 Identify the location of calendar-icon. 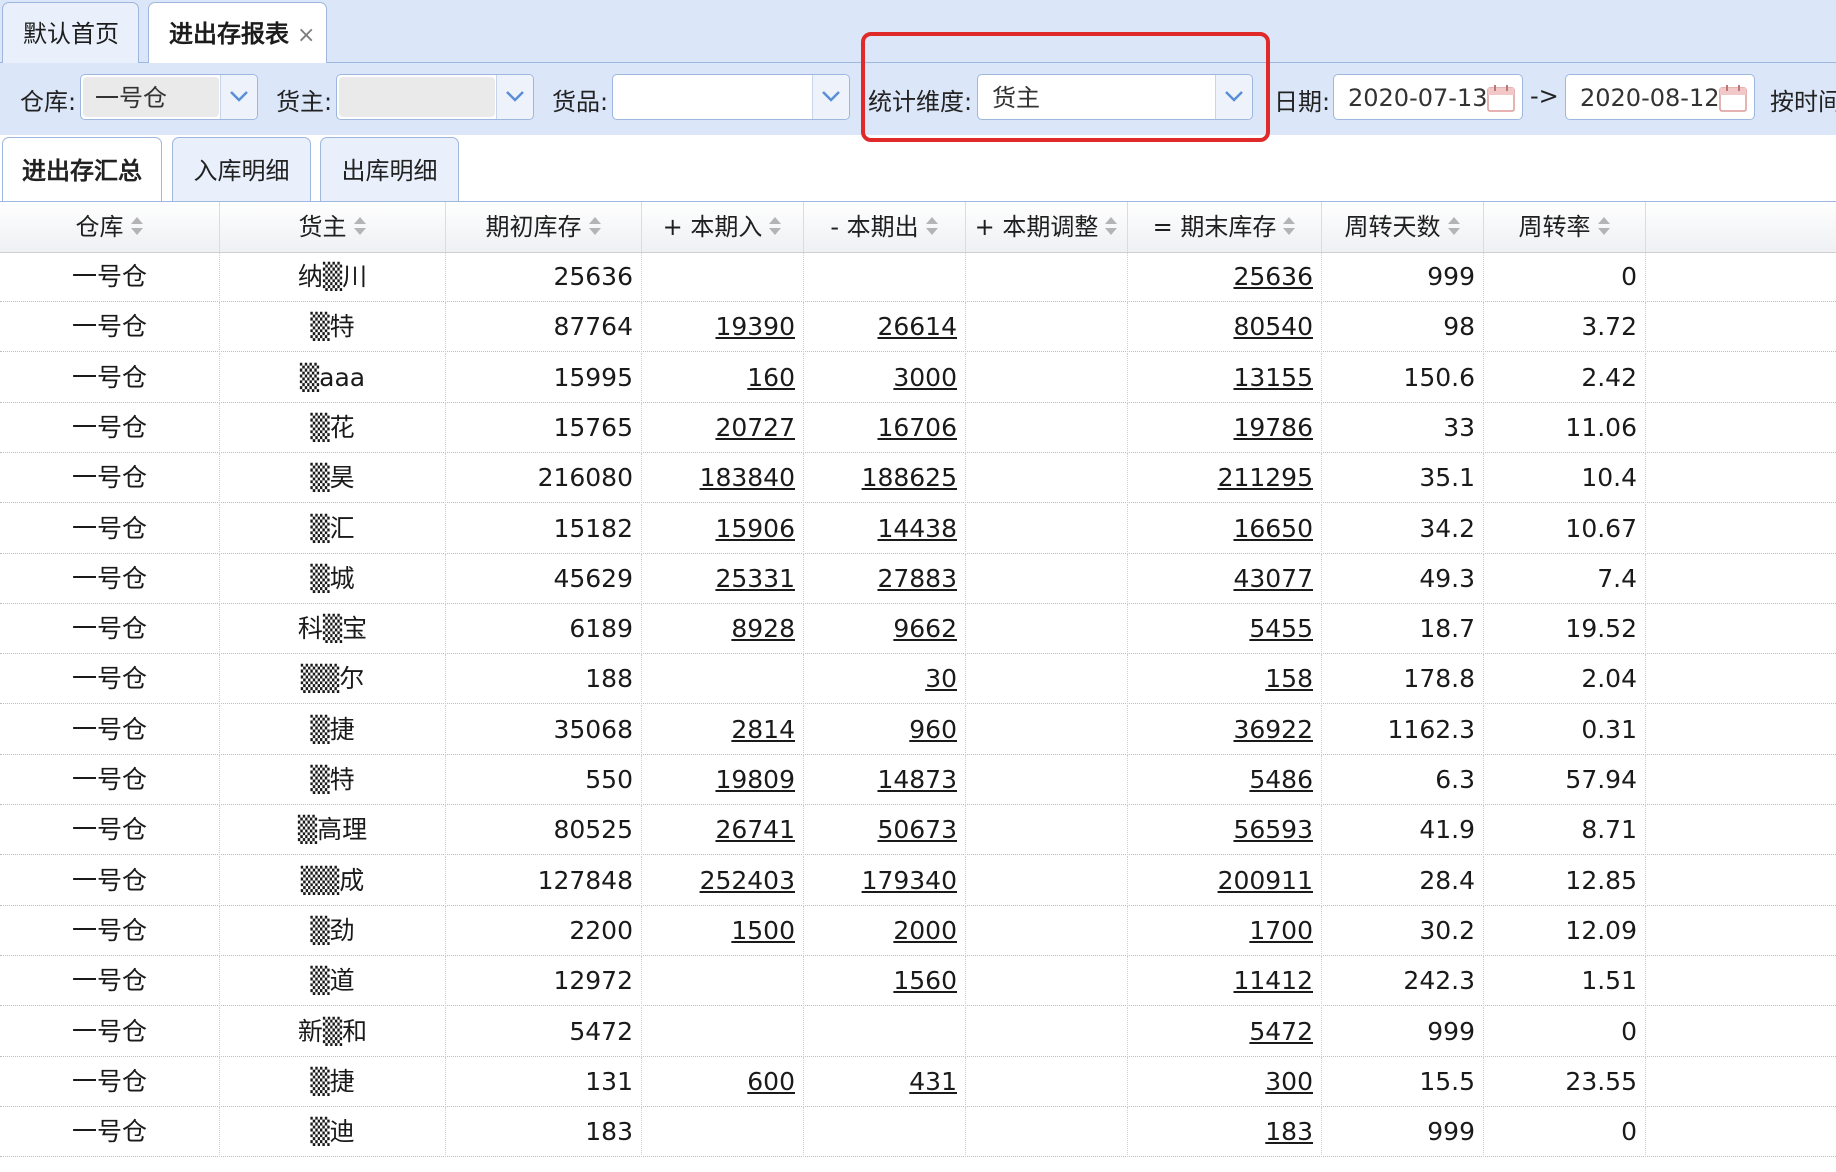
(1733, 98).